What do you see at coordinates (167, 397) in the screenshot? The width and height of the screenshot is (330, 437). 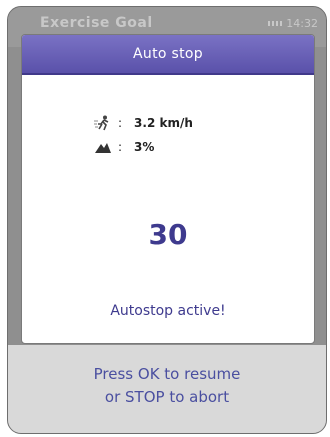 I see `footer-line-2: or STOP to abort` at bounding box center [167, 397].